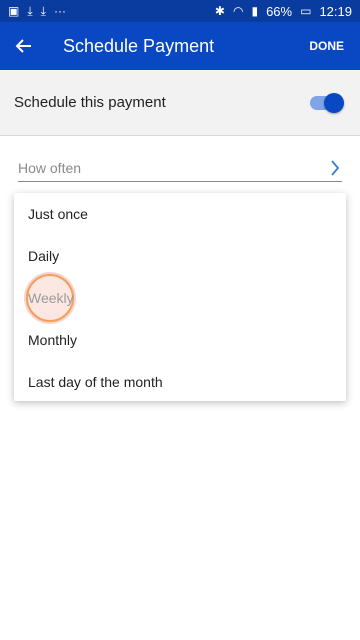 Image resolution: width=360 pixels, height=640 pixels. What do you see at coordinates (180, 382) in the screenshot?
I see `menu-item-last-day-of-month: Last day of the month` at bounding box center [180, 382].